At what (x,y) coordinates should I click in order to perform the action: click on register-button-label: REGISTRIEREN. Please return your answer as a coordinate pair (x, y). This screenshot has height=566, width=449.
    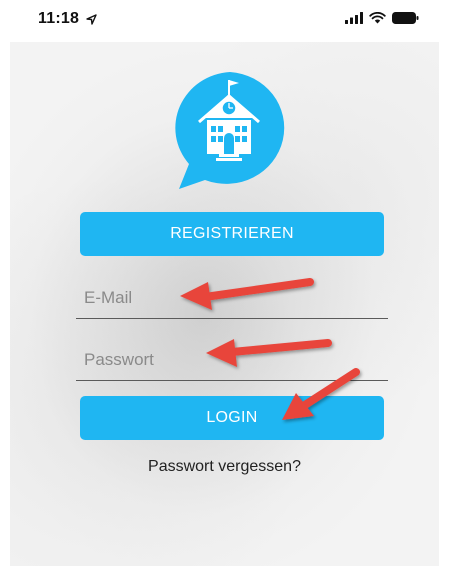
    Looking at the image, I should click on (232, 233).